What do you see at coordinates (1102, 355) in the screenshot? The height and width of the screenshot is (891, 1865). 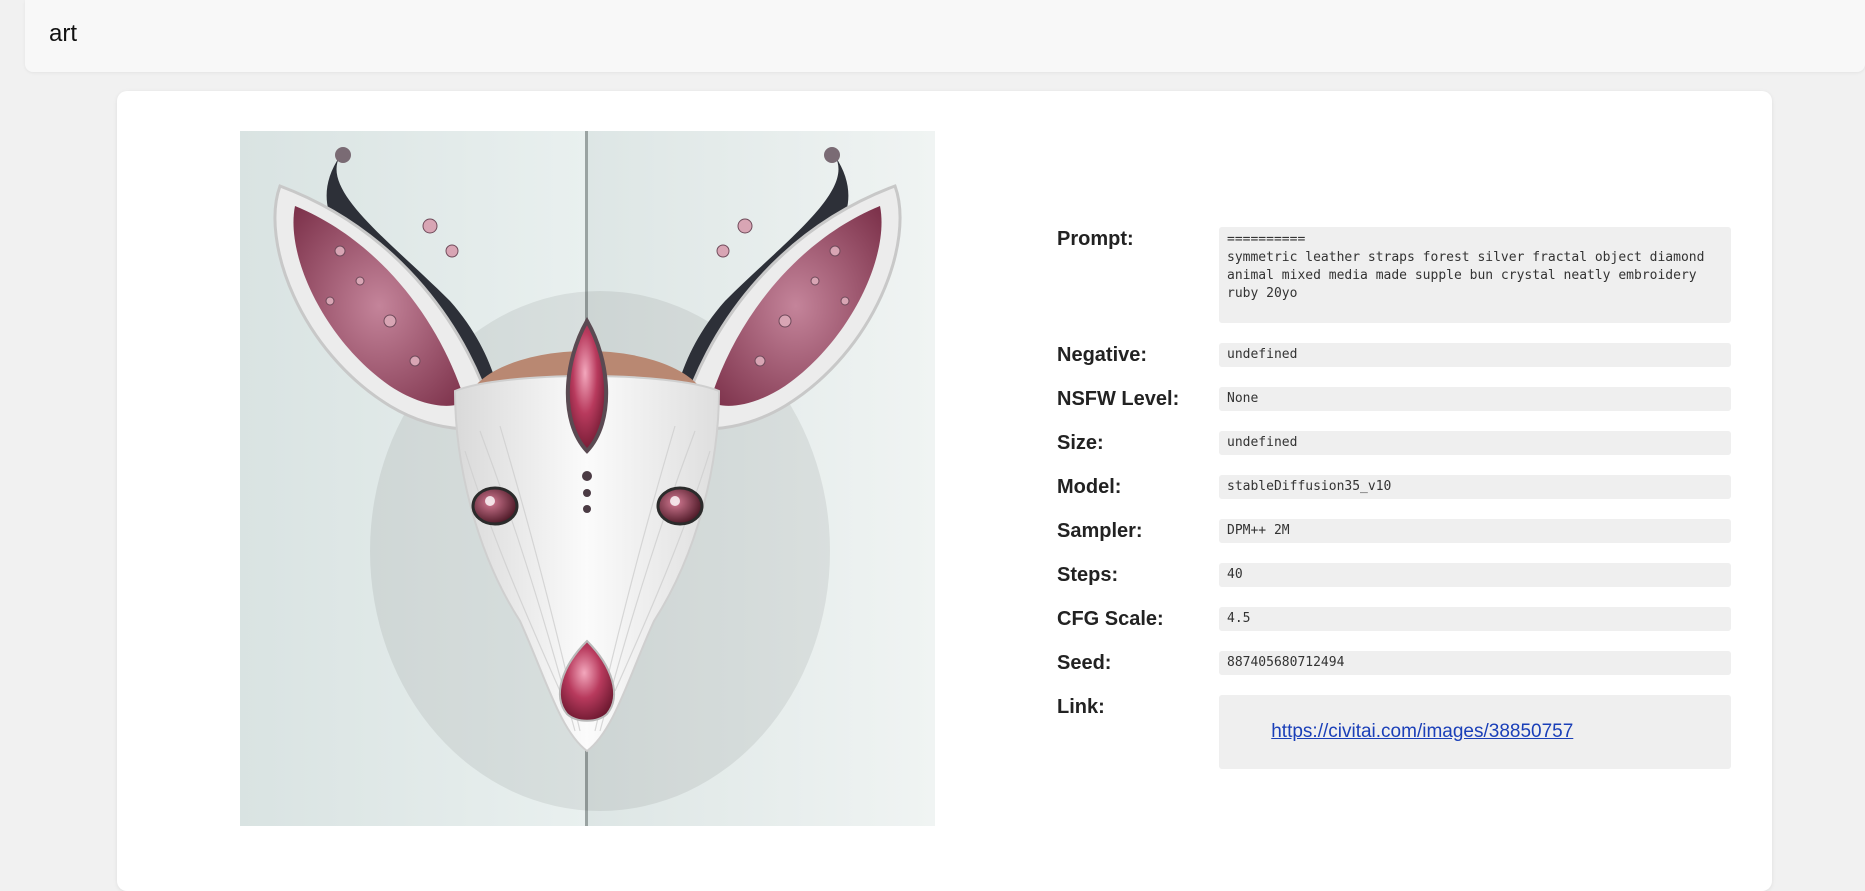 I see `negative-label: Negative:` at bounding box center [1102, 355].